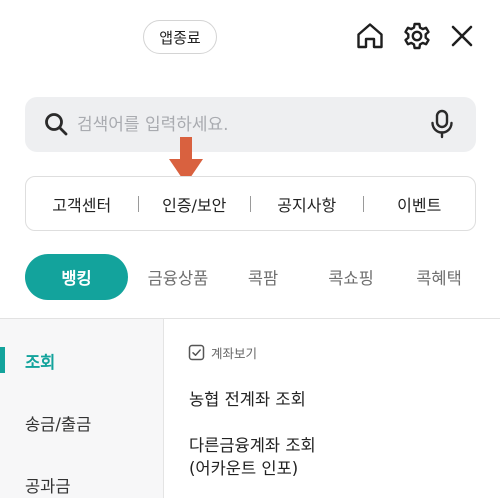  Describe the element at coordinates (252, 457) in the screenshot. I see `link-other-bank-accounts-inquiry: 다른금융계좌 조회 (어카운트 인포)` at that location.